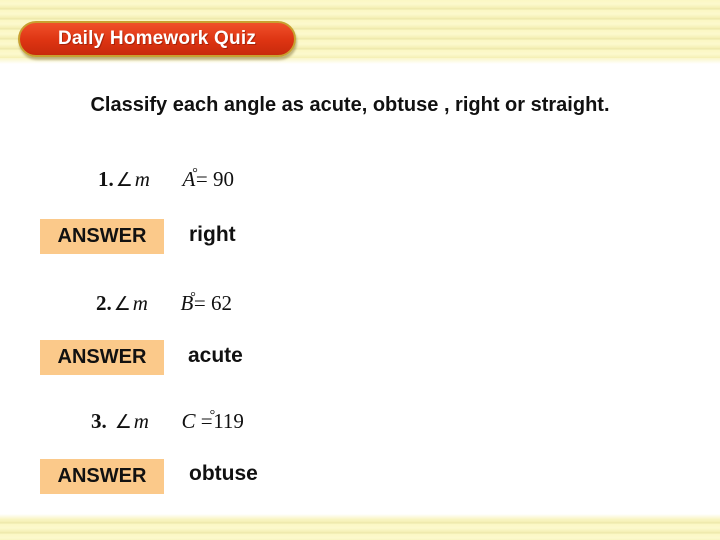 The width and height of the screenshot is (720, 540). What do you see at coordinates (215, 355) in the screenshot?
I see `answer-text: acute` at bounding box center [215, 355].